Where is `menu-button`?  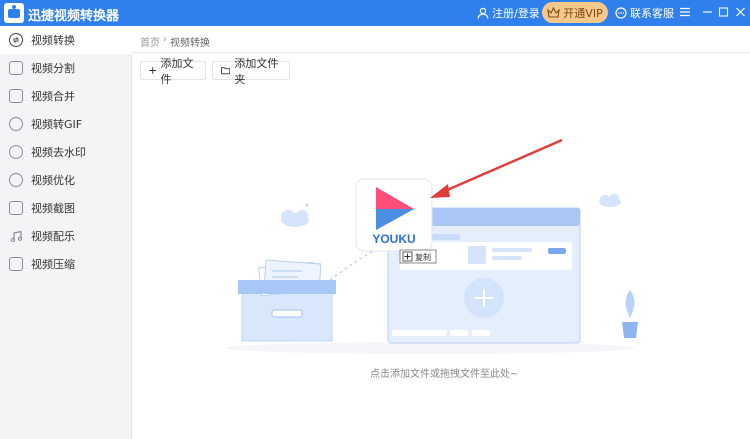 menu-button is located at coordinates (685, 12).